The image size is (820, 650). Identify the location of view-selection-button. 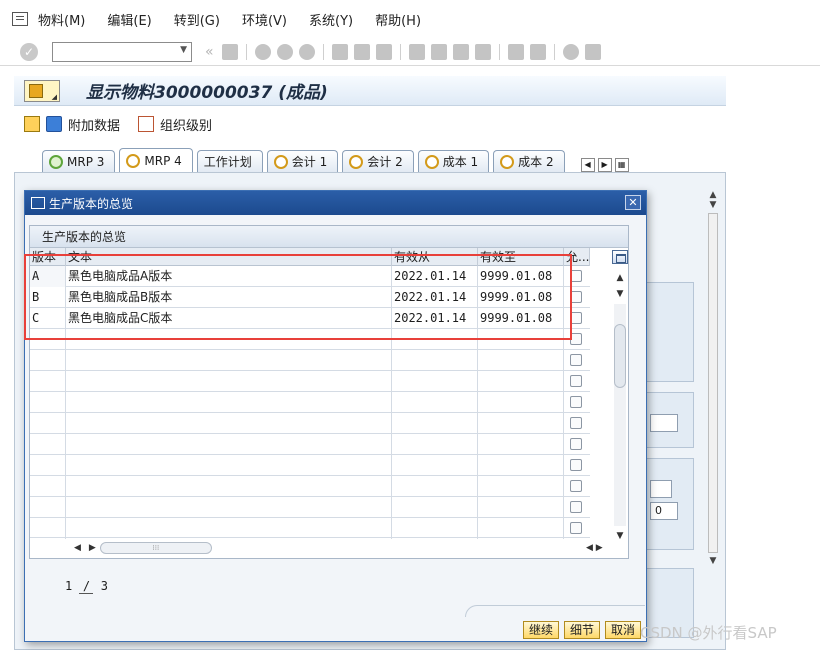
(42, 90).